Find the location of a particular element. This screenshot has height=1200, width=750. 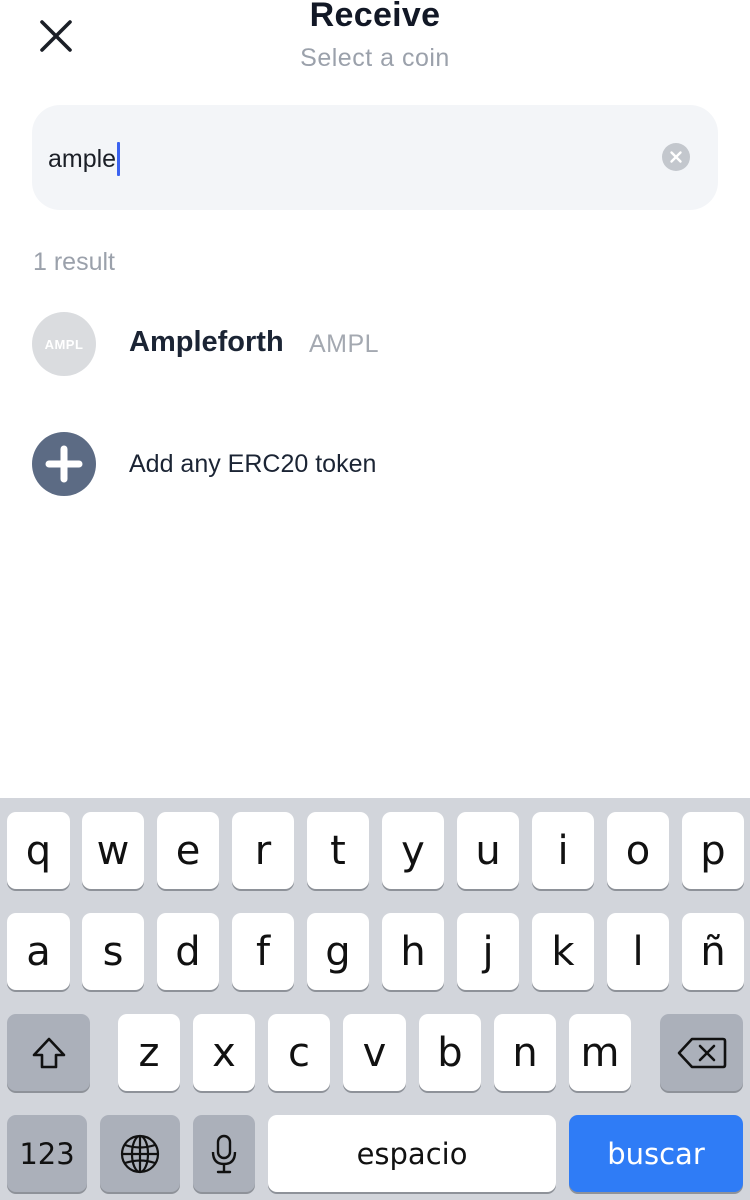

plus-icon is located at coordinates (64, 464).